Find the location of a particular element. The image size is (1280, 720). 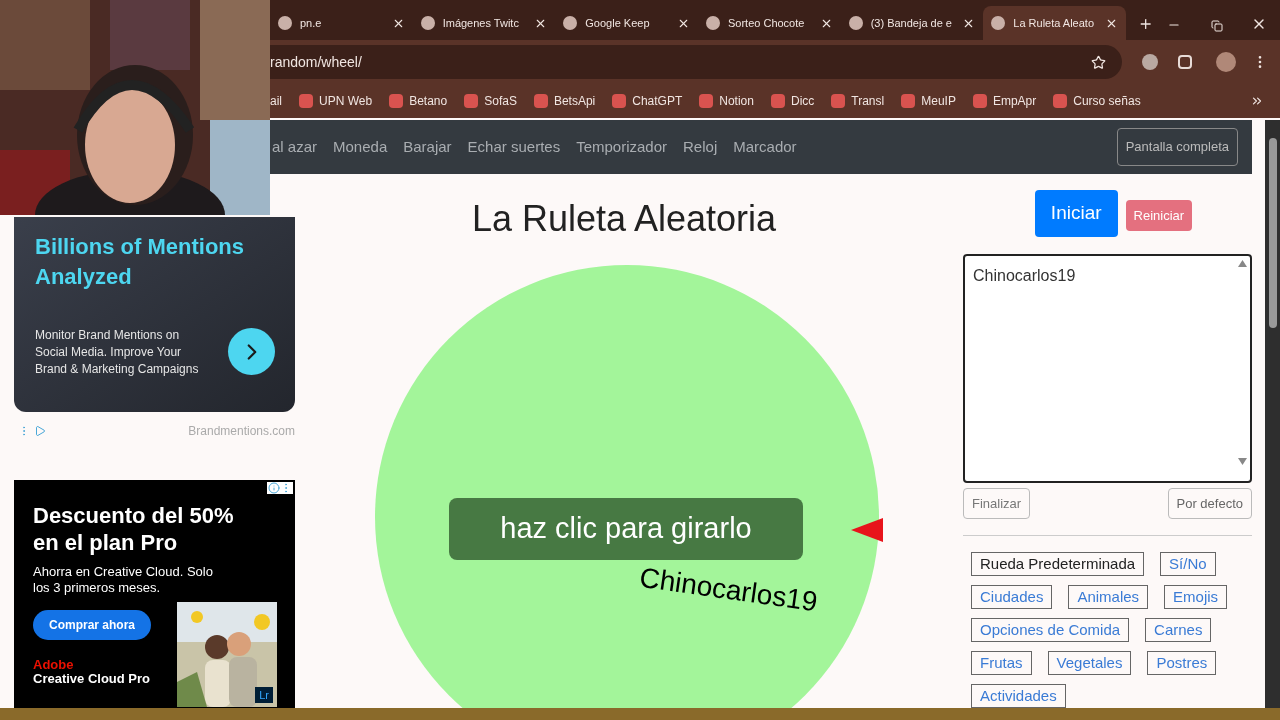

bookmark: SofaS is located at coordinates (490, 101).